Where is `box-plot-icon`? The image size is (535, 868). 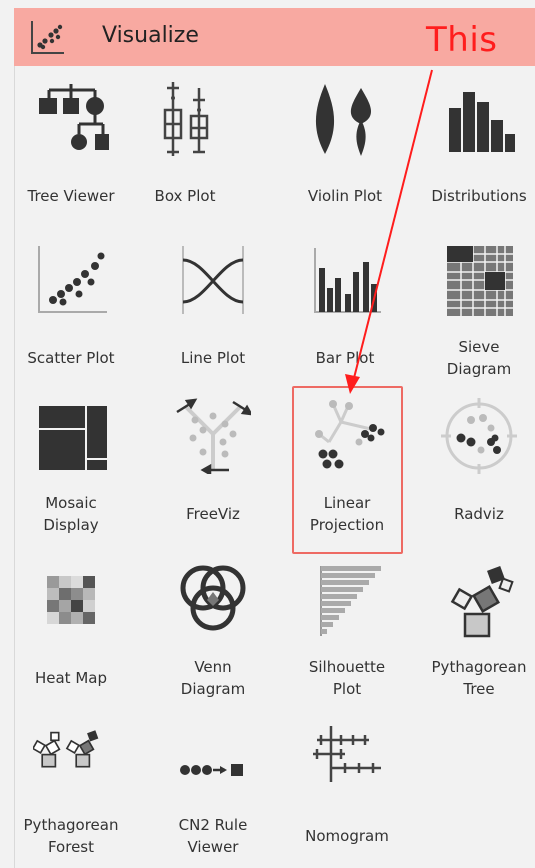 box-plot-icon is located at coordinates (186, 119).